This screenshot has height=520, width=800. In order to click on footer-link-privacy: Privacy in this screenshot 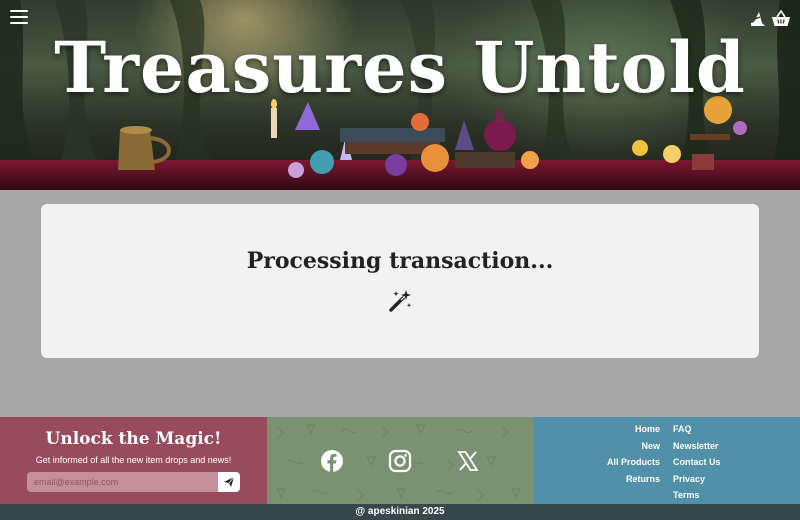, I will do `click(697, 479)`.